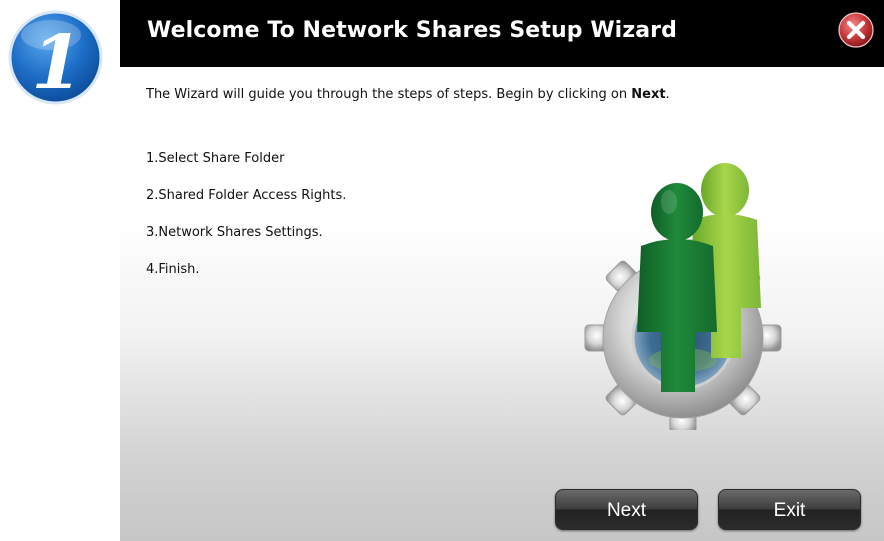 This screenshot has width=884, height=541. Describe the element at coordinates (234, 232) in the screenshot. I see `step-item: 3.Network Shares Settings.` at that location.